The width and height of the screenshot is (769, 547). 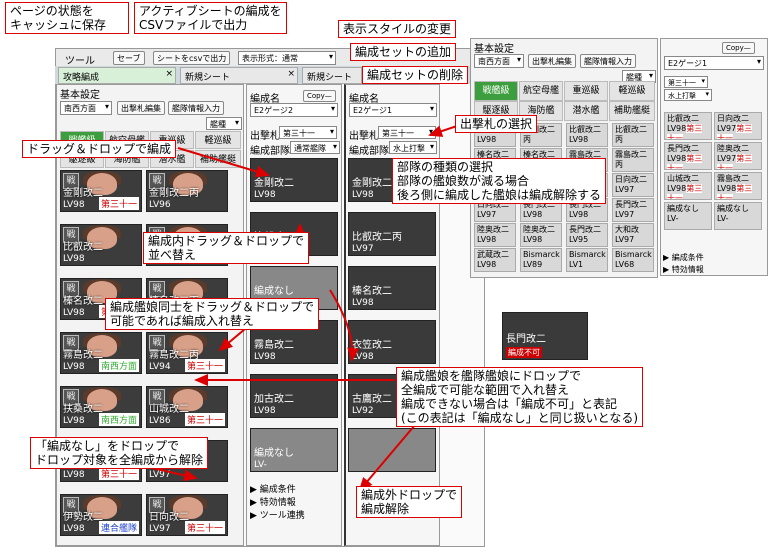 What do you see at coordinates (493, 254) in the screenshot?
I see `ship-name: 武蔵改二` at bounding box center [493, 254].